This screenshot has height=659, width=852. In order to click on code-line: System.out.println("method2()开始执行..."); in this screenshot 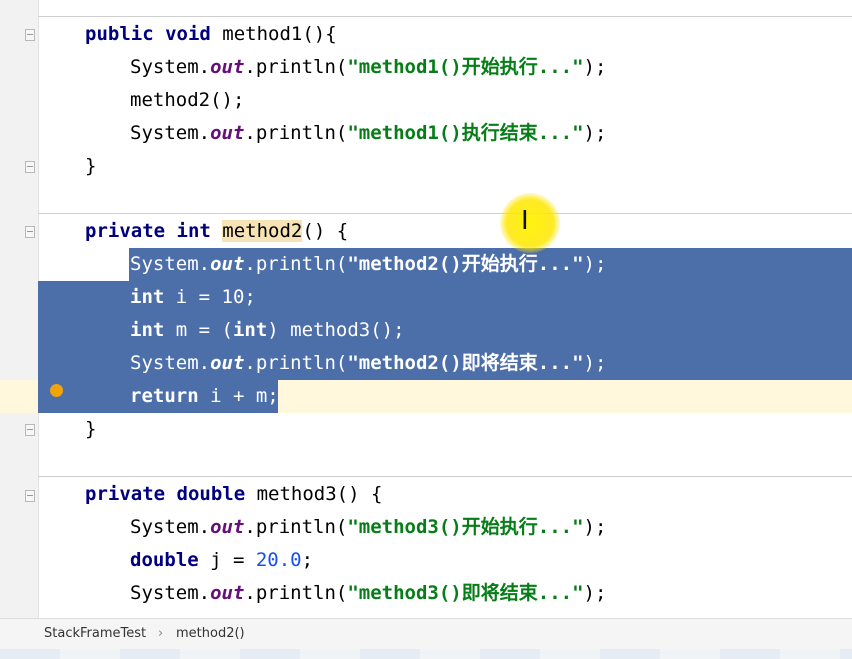, I will do `click(426, 264)`.